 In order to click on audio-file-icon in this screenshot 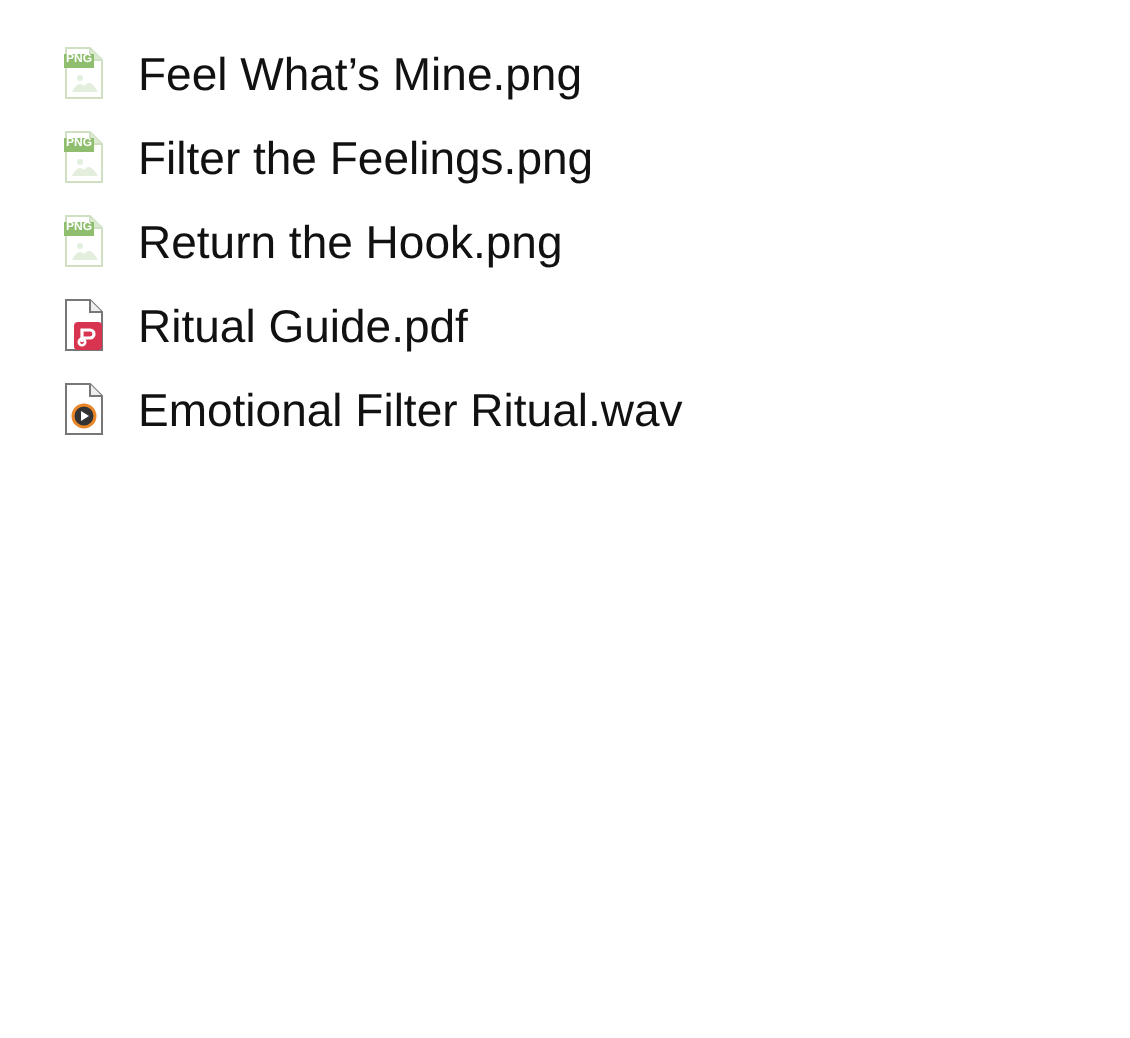, I will do `click(84, 409)`.